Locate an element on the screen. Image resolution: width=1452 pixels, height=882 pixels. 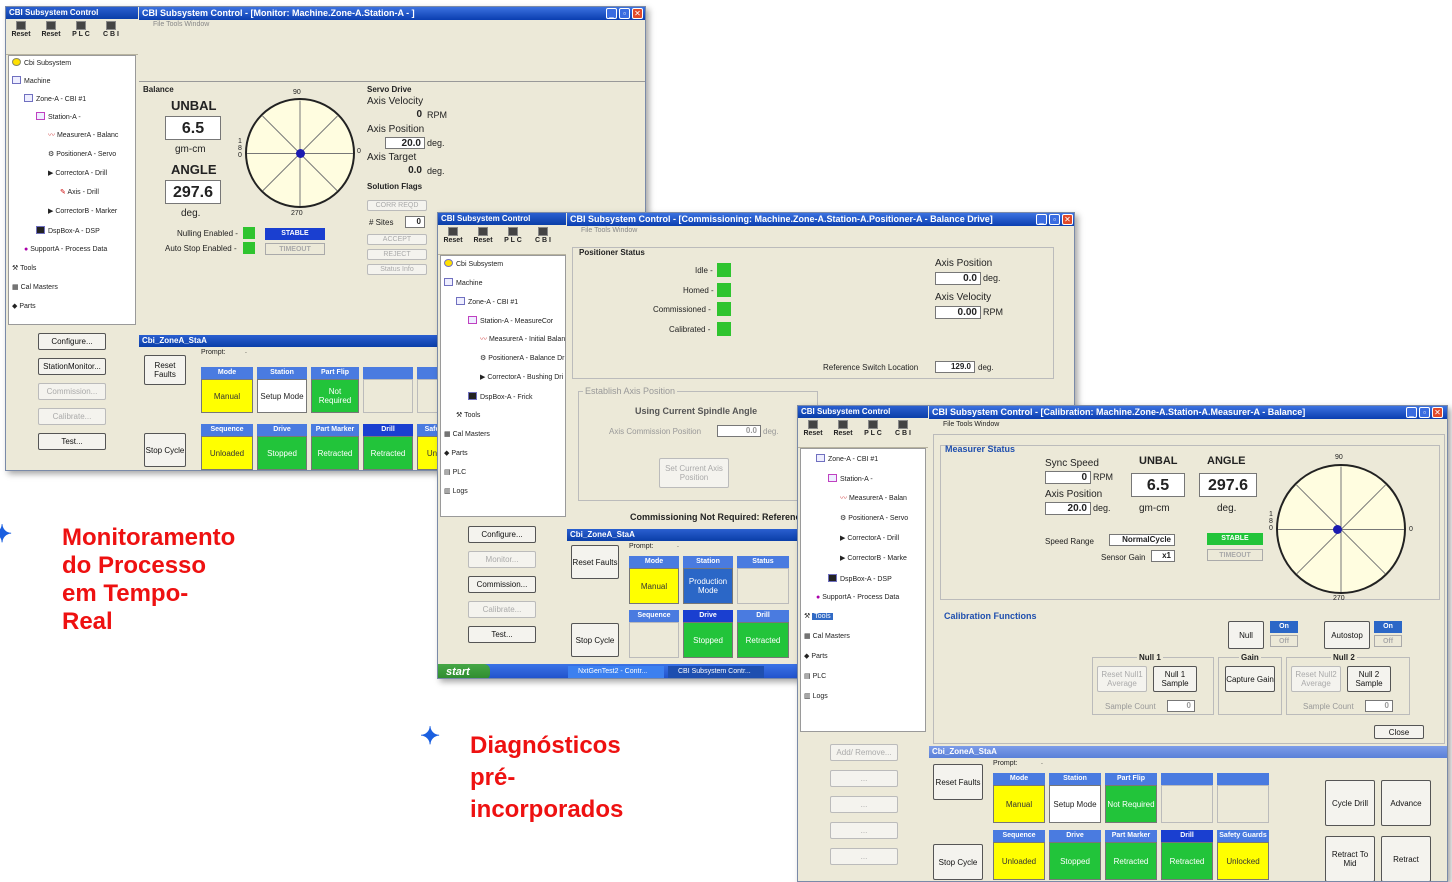
null-button: Null is located at coordinates (1246, 635).